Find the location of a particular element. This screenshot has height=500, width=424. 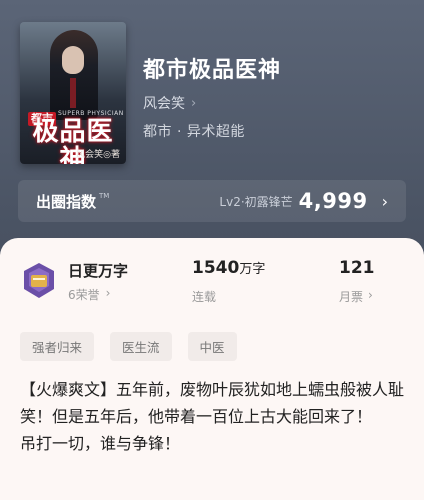

update-stat-name: 日更万字 is located at coordinates (98, 271).